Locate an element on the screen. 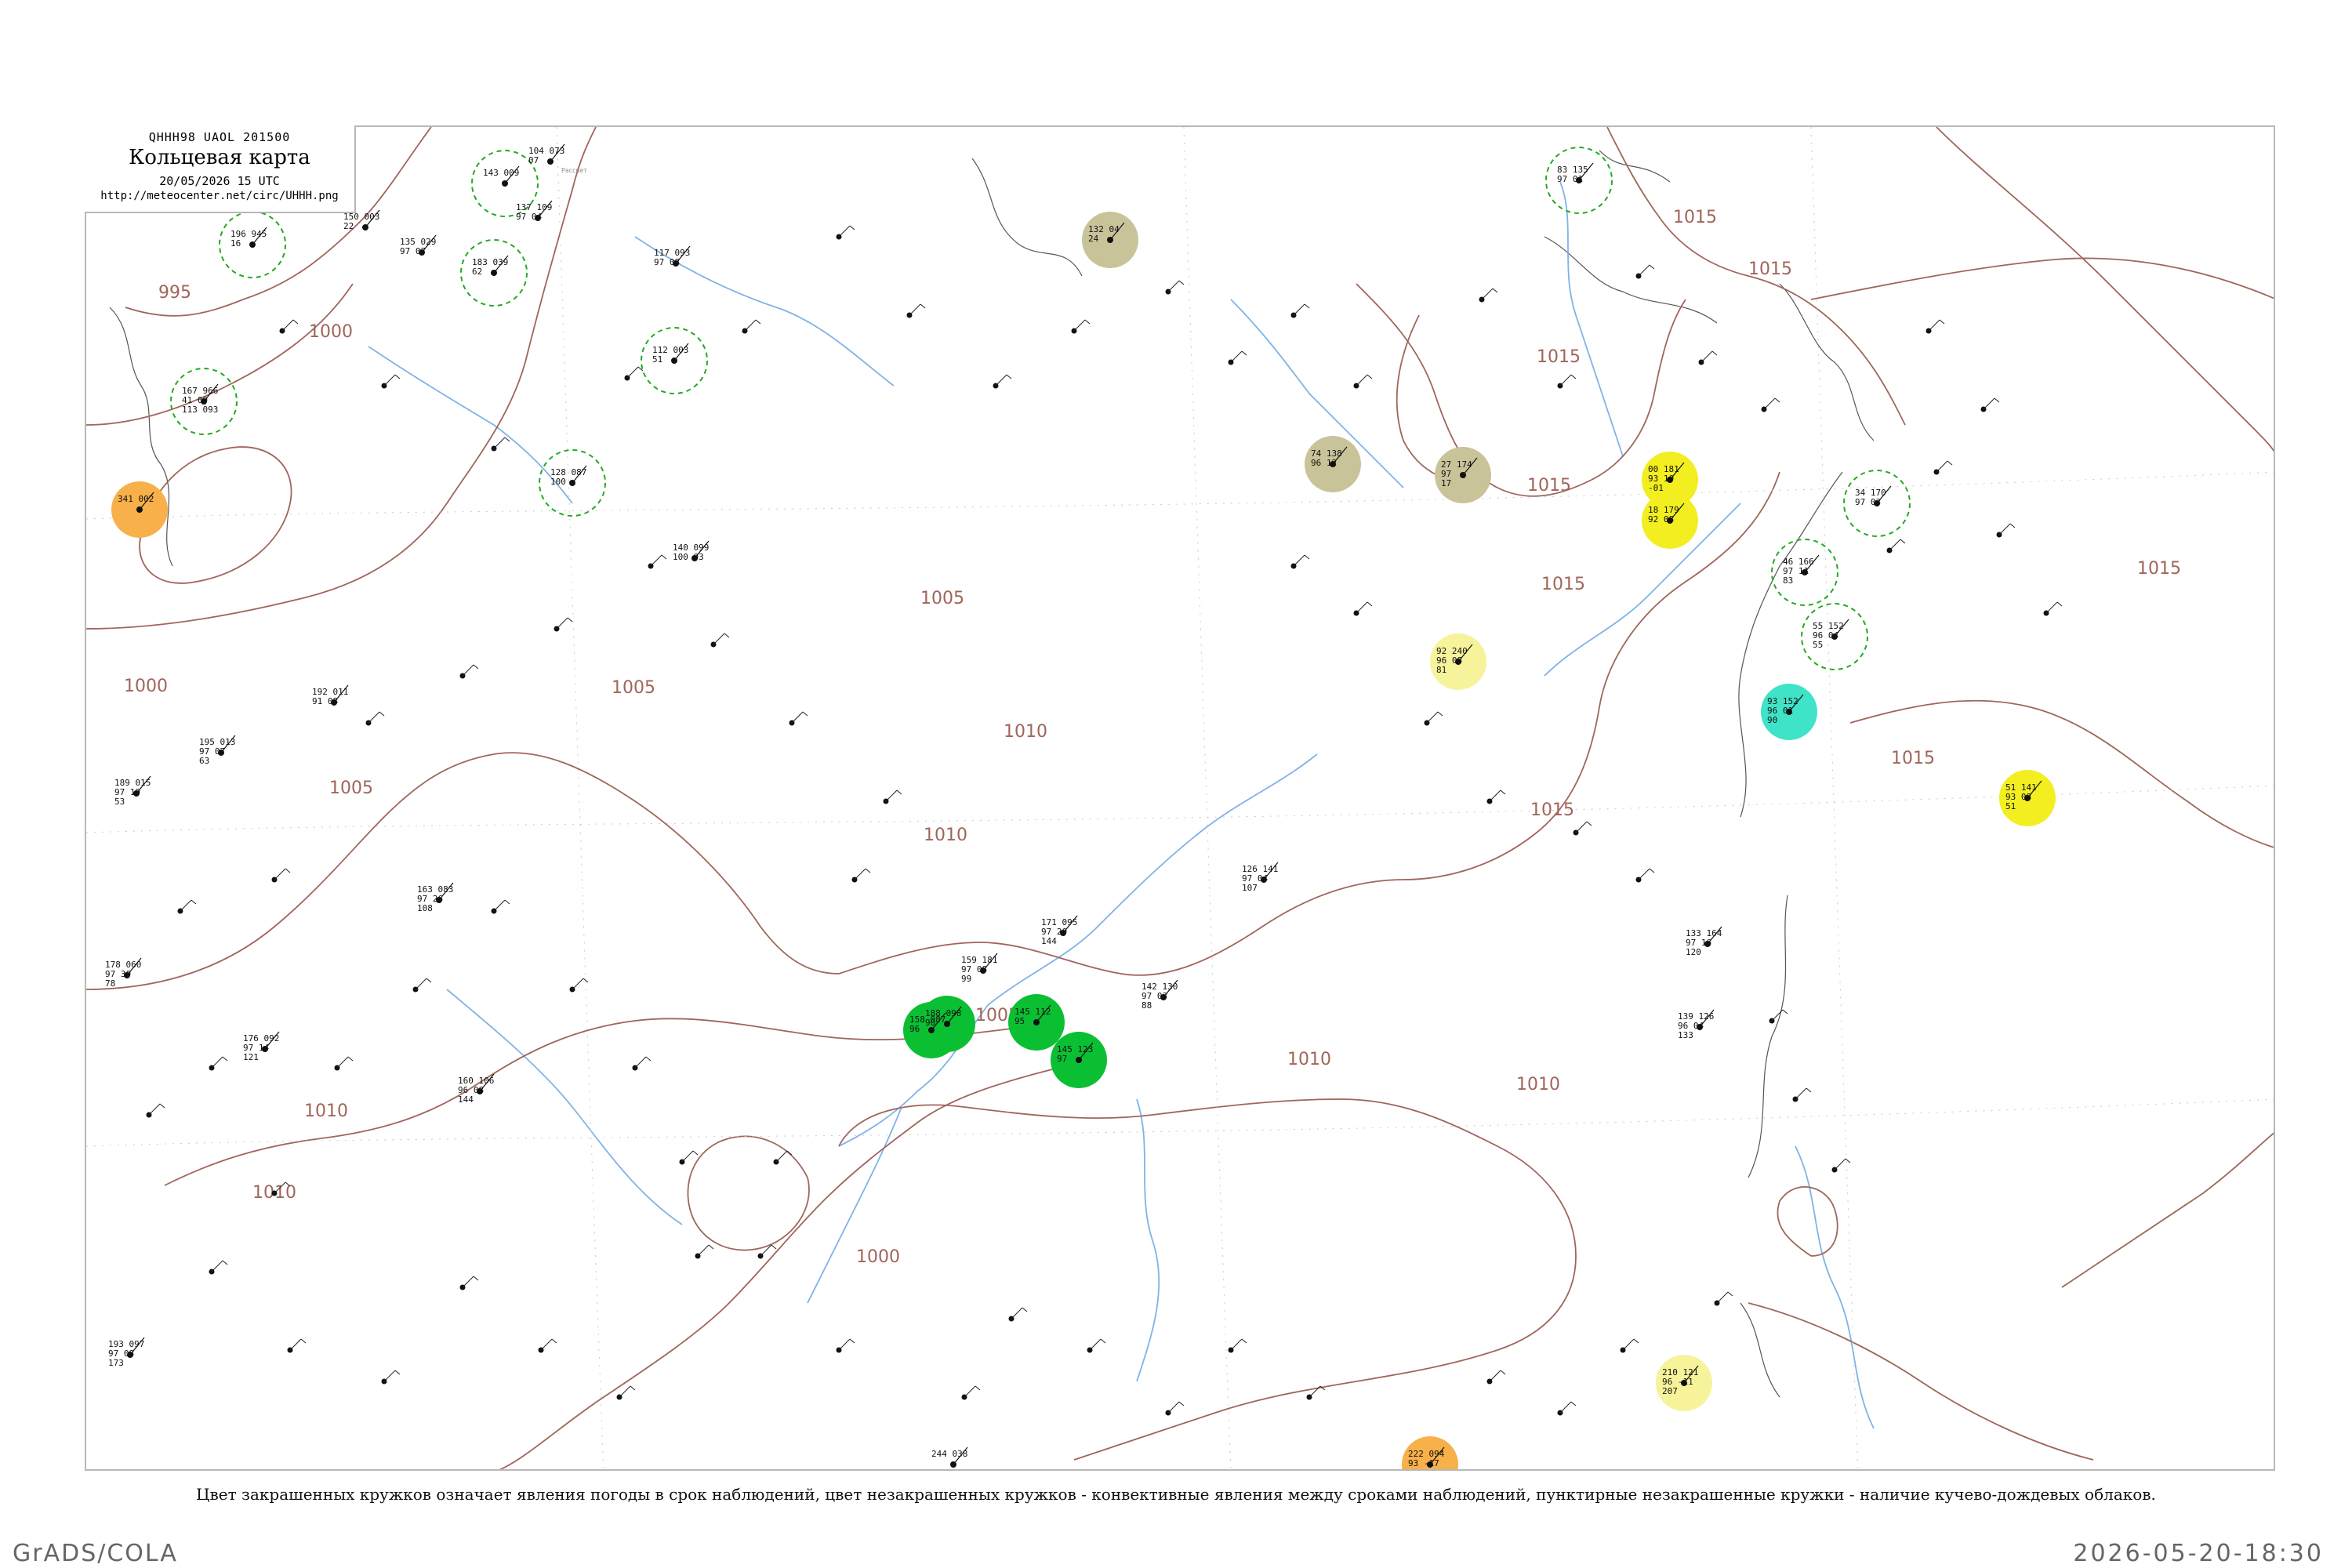 This screenshot has width=2352, height=1568. station-plot: 139 12696 04133 is located at coordinates (1696, 1024).